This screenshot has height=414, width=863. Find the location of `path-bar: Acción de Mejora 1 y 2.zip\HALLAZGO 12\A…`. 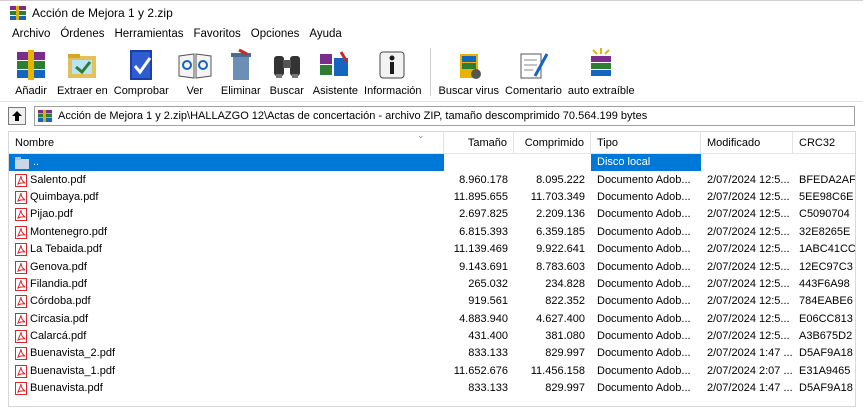

path-bar: Acción de Mejora 1 y 2.zip\HALLAZGO 12\A… is located at coordinates (431, 116).